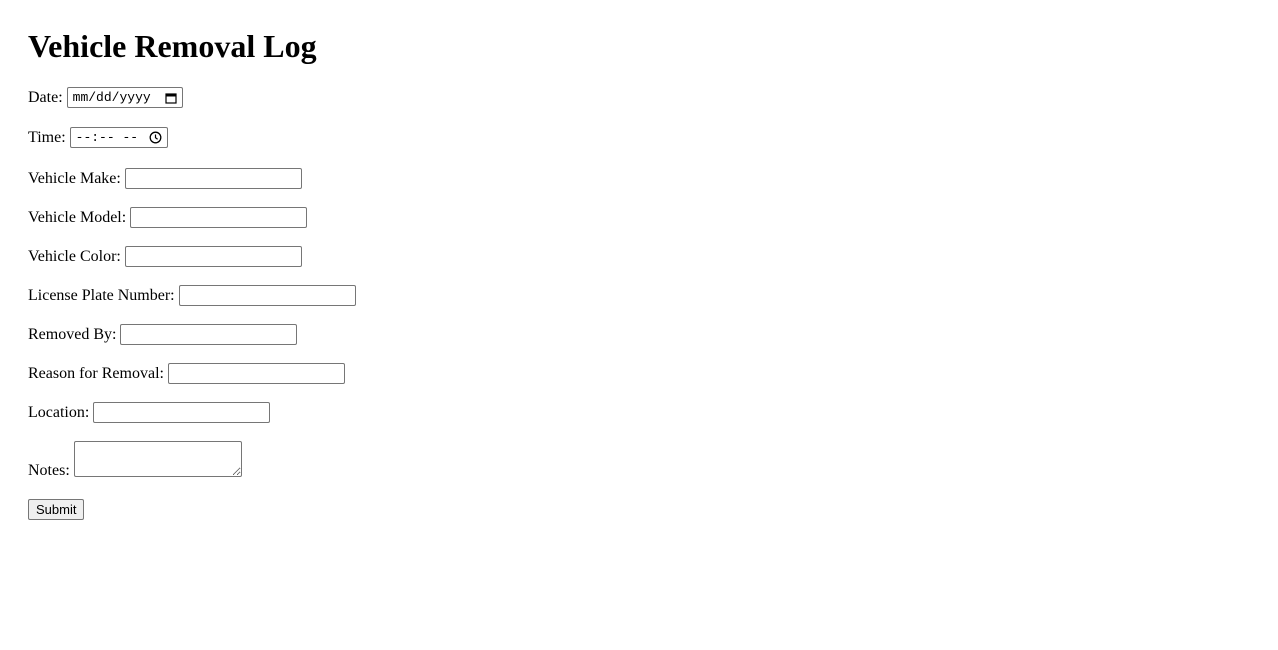  I want to click on date-label: Date:, so click(45, 97).